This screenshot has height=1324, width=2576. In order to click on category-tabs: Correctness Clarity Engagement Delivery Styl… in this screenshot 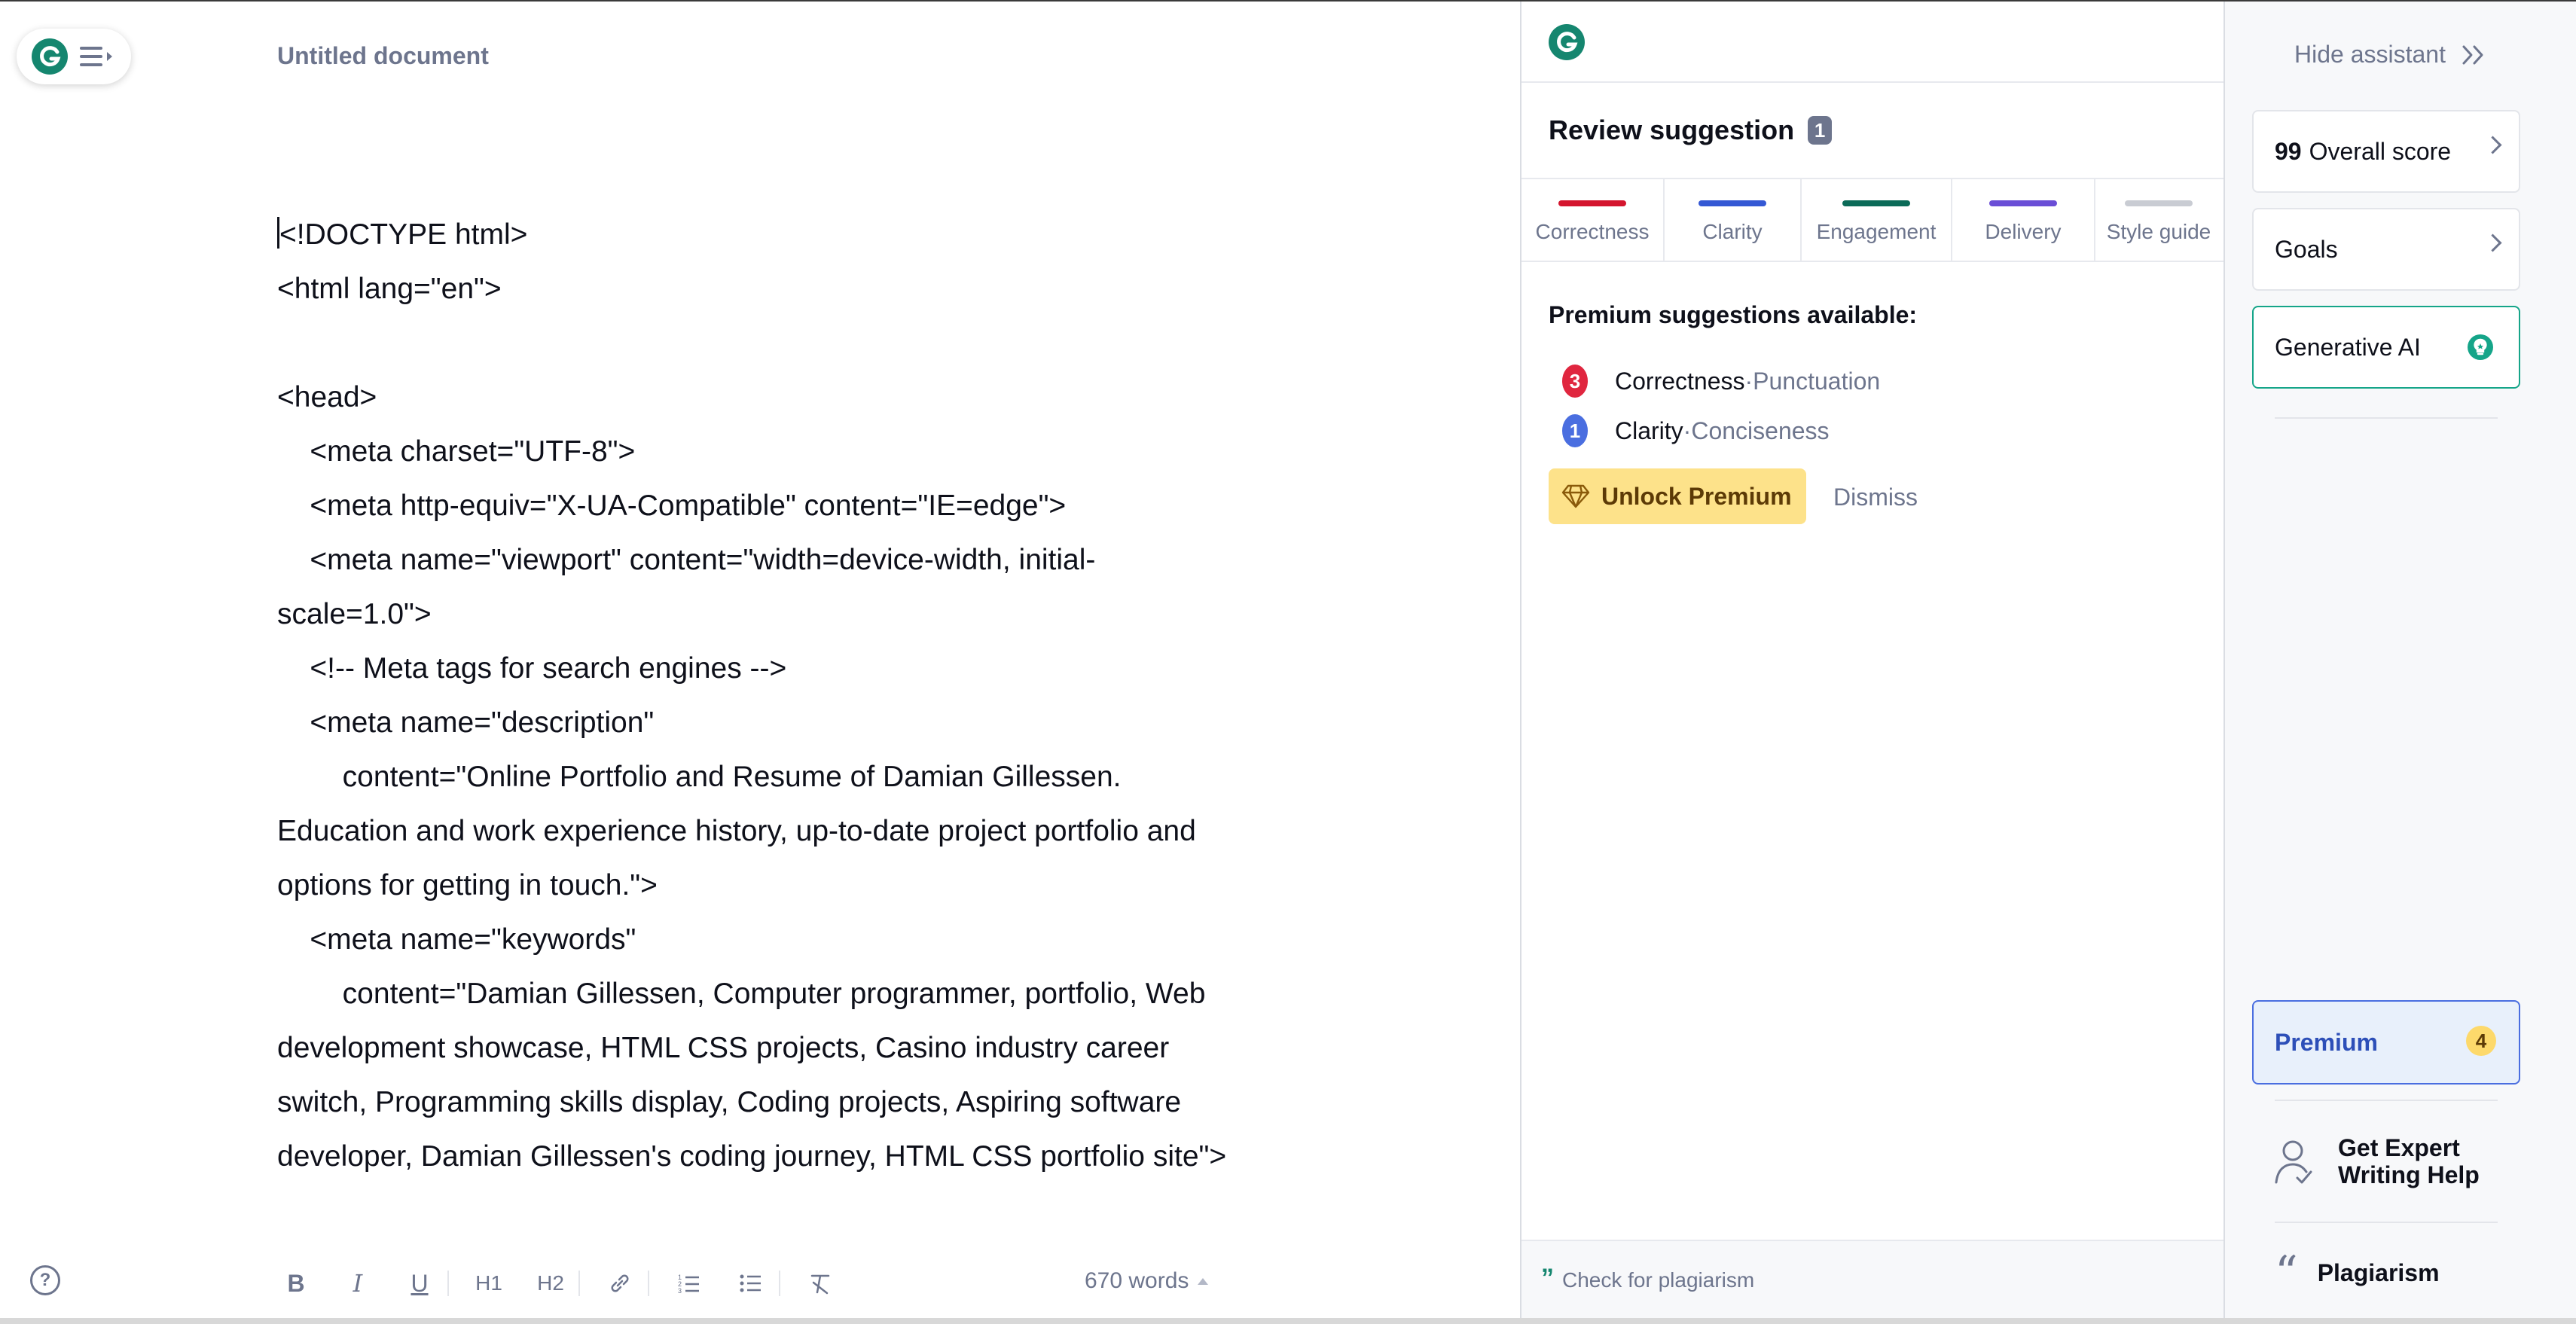, I will do `click(1873, 220)`.